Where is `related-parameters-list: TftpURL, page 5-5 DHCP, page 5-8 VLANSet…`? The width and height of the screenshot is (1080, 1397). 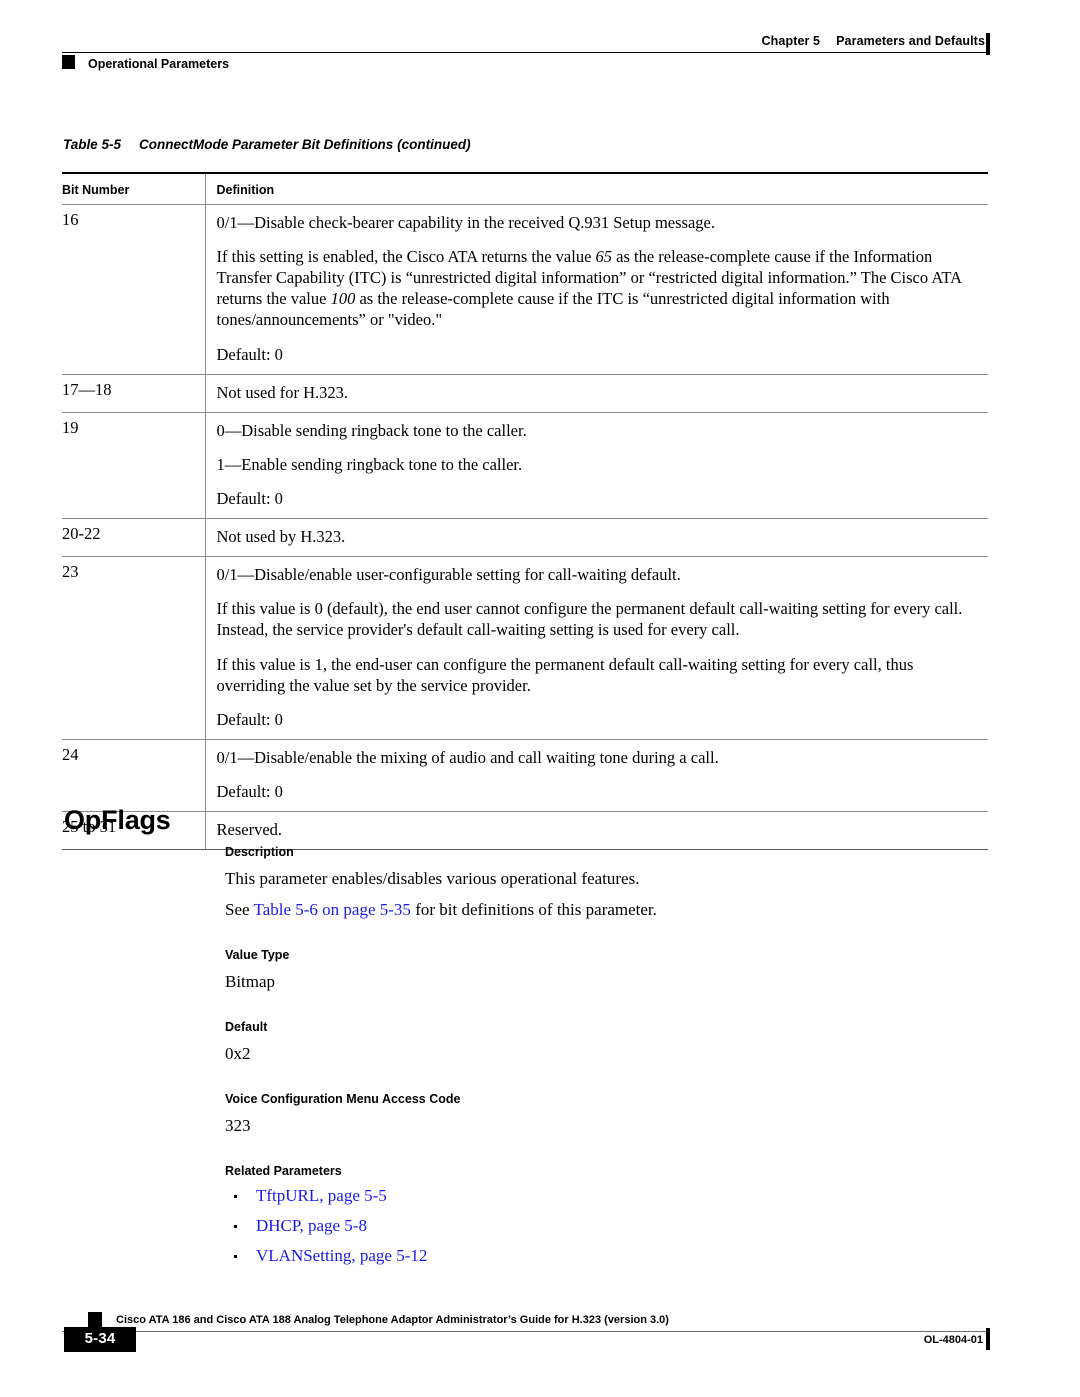
related-parameters-list: TftpURL, page 5-5 DHCP, page 5-8 VLANSet… is located at coordinates (605, 1225).